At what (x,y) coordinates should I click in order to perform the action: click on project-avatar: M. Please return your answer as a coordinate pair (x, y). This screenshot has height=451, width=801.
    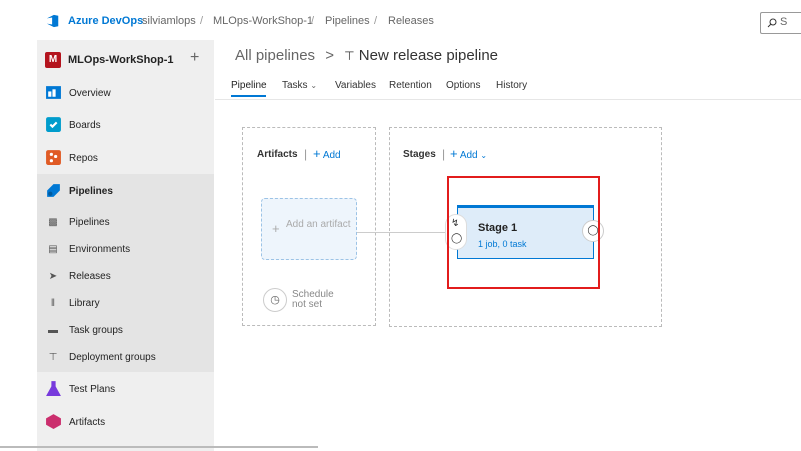
    Looking at the image, I should click on (53, 60).